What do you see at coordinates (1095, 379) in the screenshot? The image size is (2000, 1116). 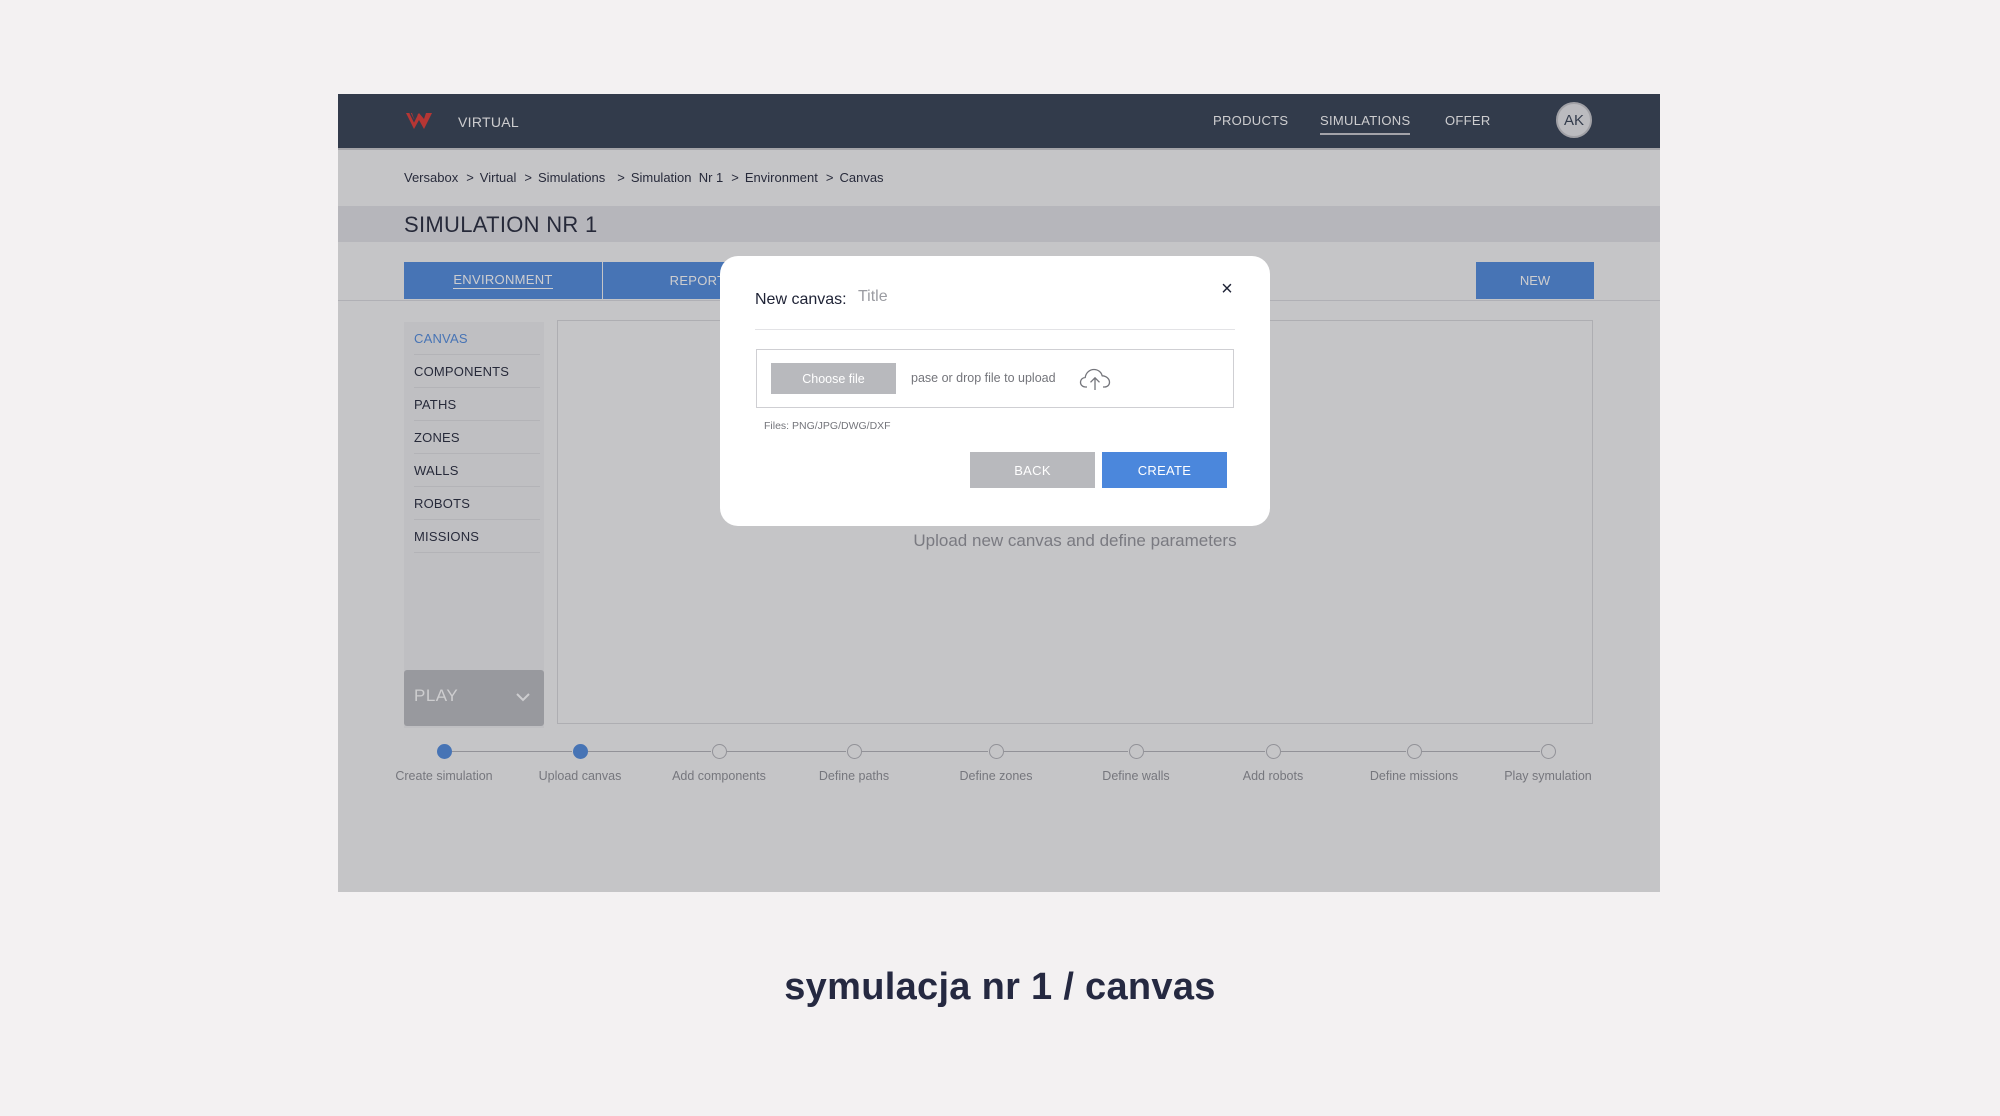 I see `cloud-upload-icon` at bounding box center [1095, 379].